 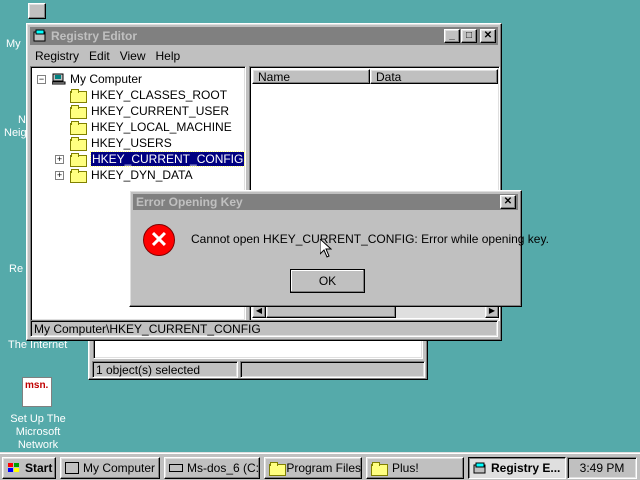 I want to click on tree-key-label: HKEY_CURRENT_USER, so click(x=160, y=111).